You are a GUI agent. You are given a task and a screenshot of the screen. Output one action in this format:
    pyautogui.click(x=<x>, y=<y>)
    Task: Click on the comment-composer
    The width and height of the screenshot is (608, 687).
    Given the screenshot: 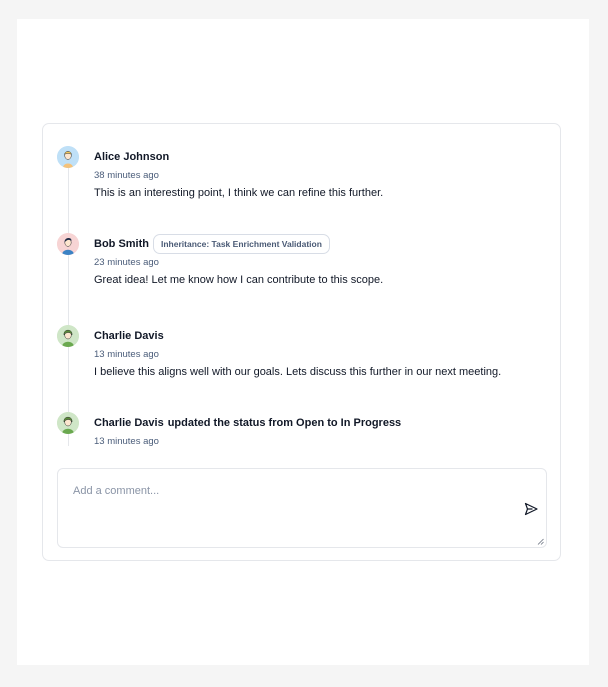 What is the action you would take?
    pyautogui.click(x=302, y=508)
    